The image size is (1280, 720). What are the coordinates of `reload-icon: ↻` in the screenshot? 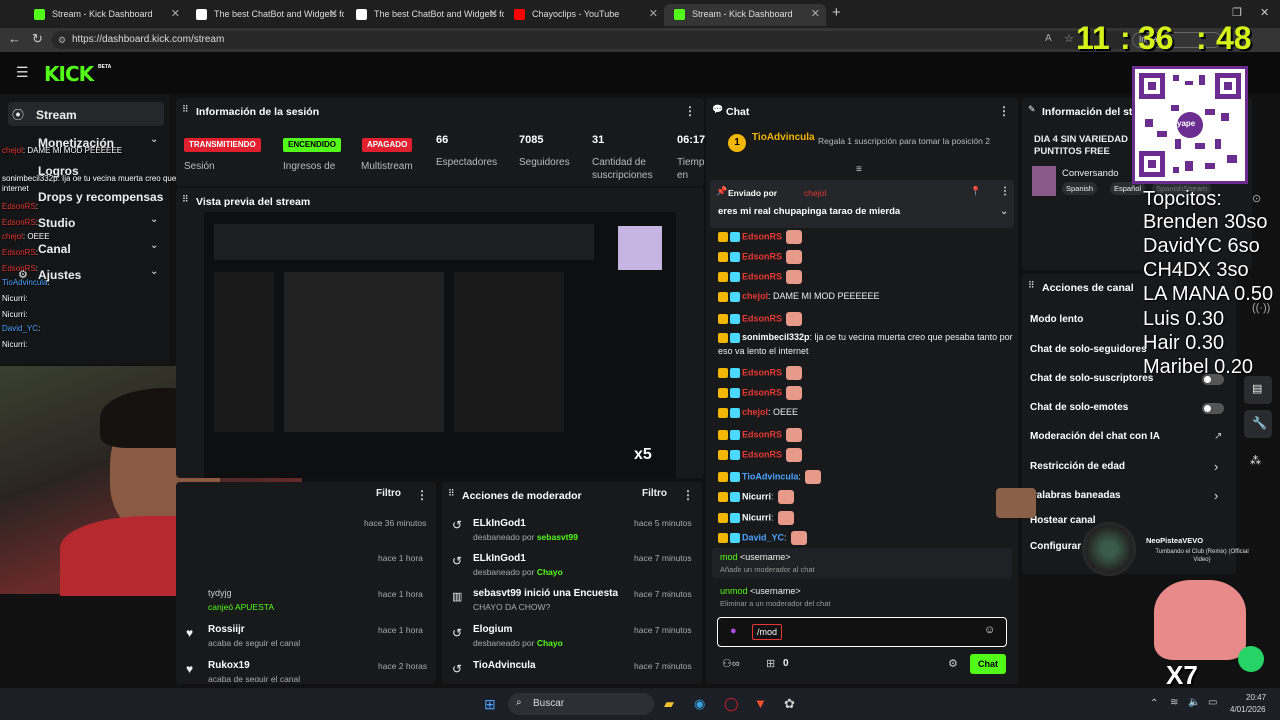 It's located at (37, 39).